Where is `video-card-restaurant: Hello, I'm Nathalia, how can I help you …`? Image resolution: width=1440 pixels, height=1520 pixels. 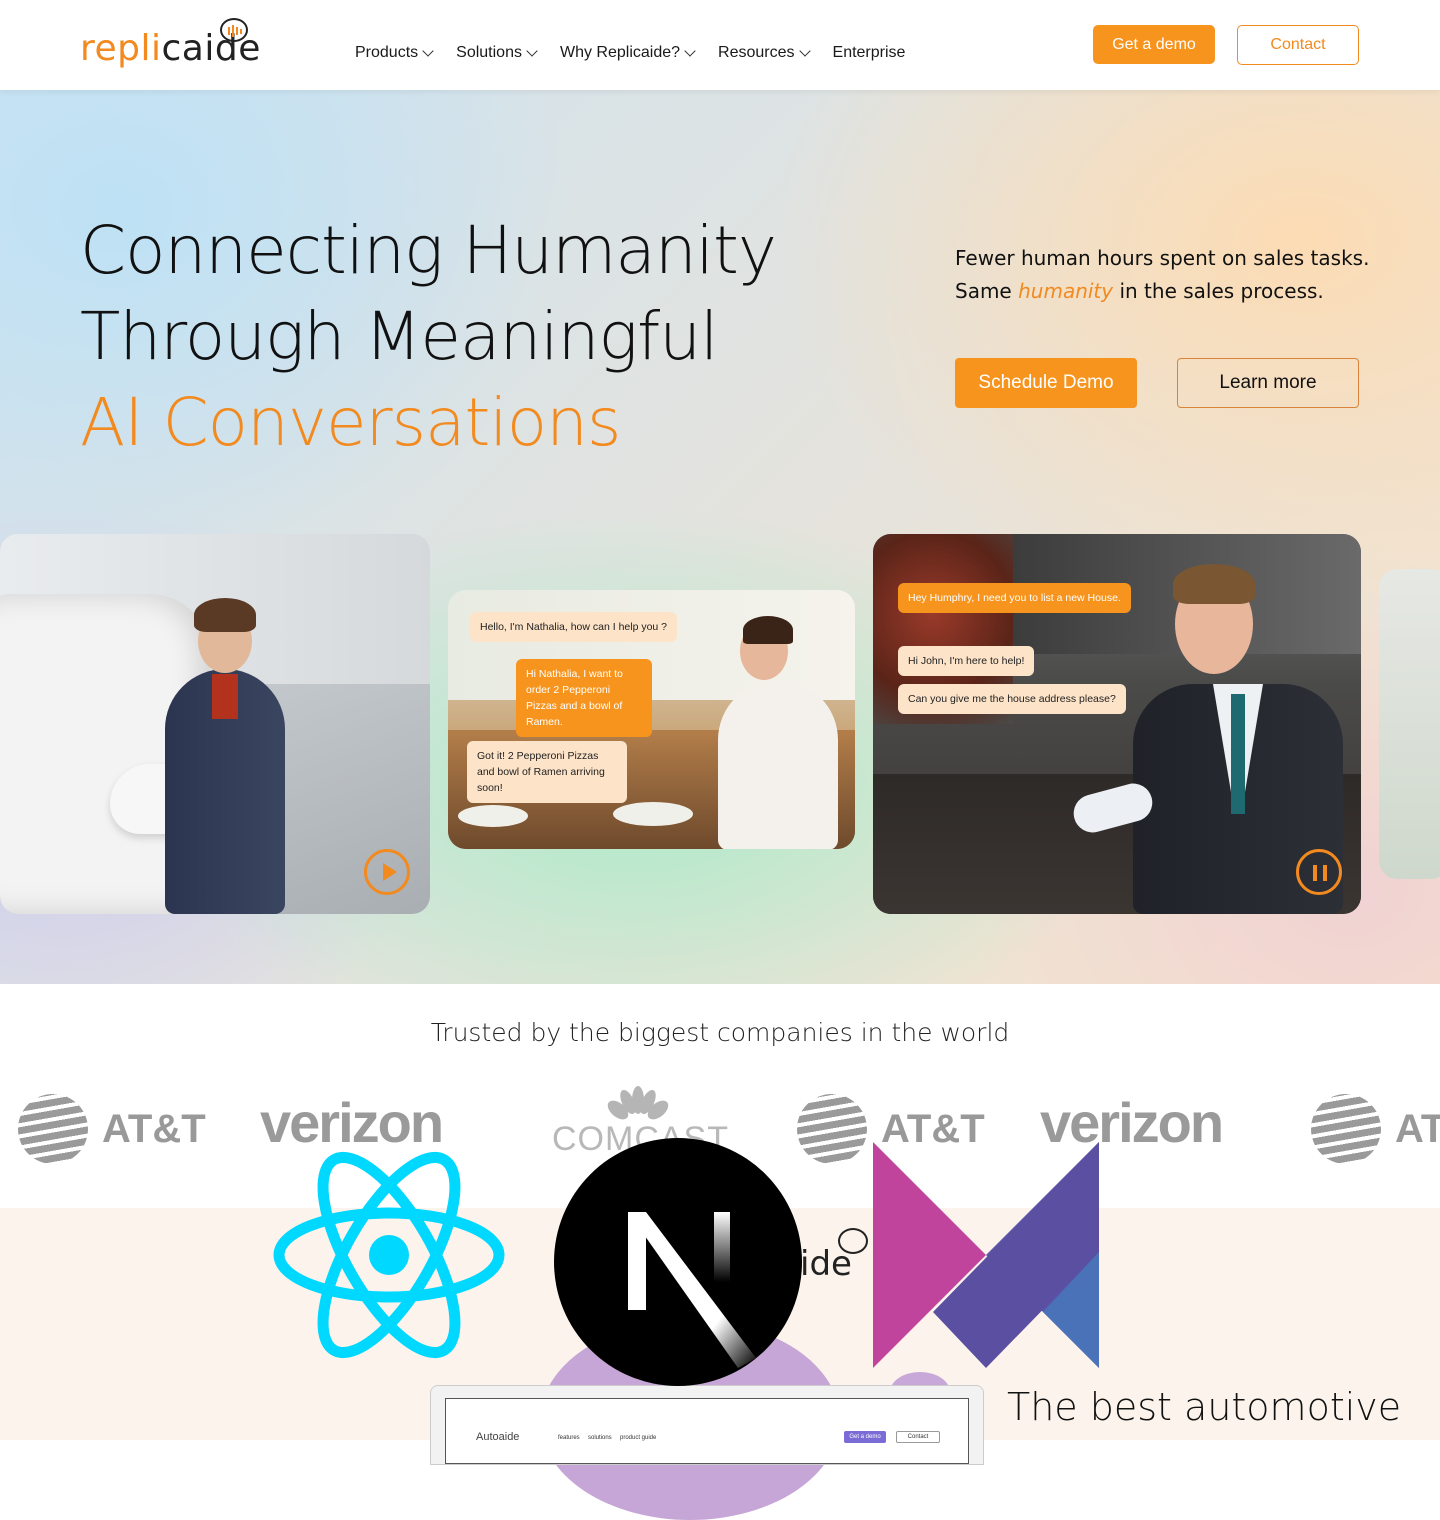 video-card-restaurant: Hello, I'm Nathalia, how can I help you … is located at coordinates (651, 719).